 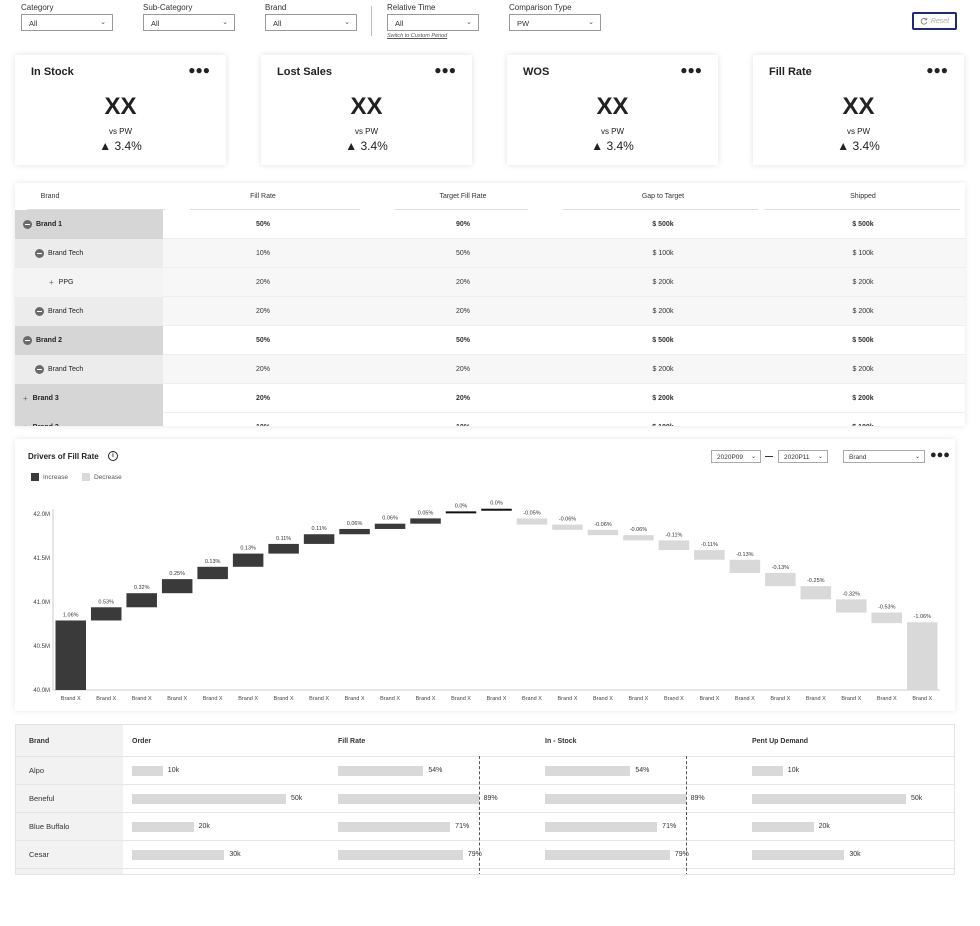 What do you see at coordinates (669, 826) in the screenshot?
I see `bar-value-label: 71%` at bounding box center [669, 826].